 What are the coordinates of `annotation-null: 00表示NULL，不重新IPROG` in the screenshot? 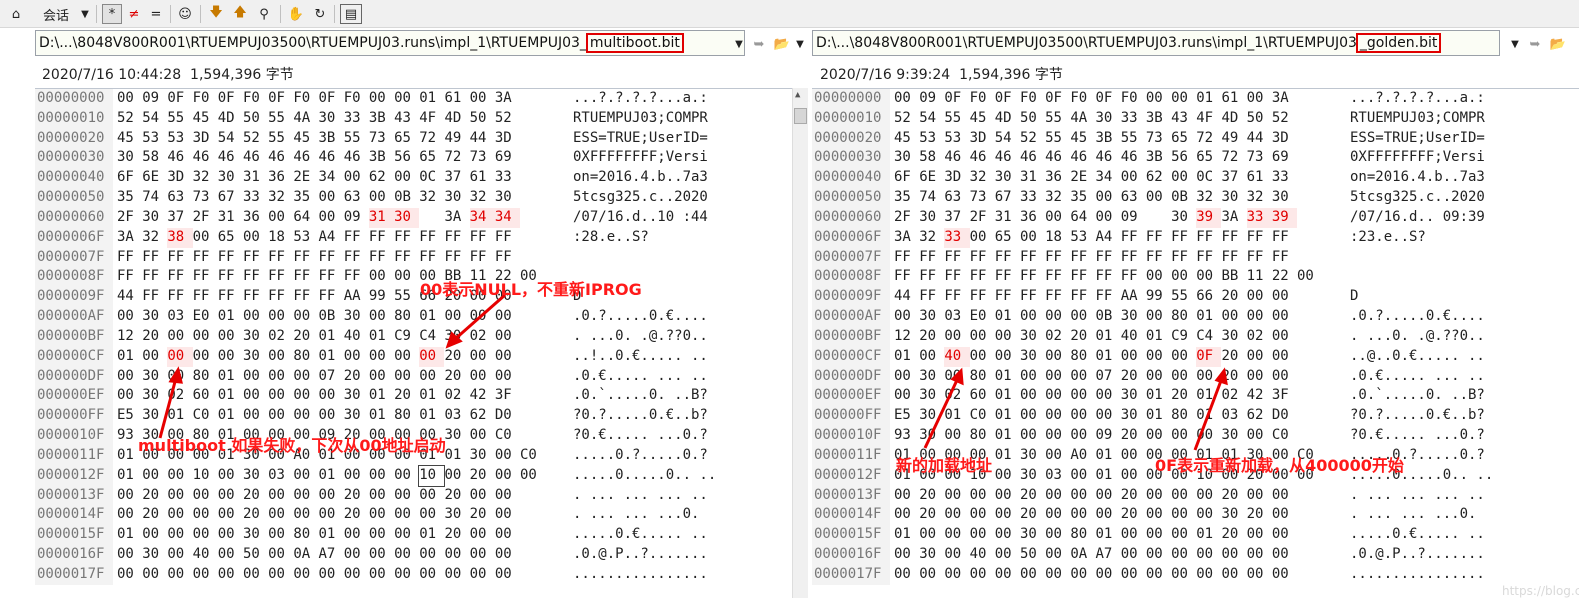 It's located at (531, 289).